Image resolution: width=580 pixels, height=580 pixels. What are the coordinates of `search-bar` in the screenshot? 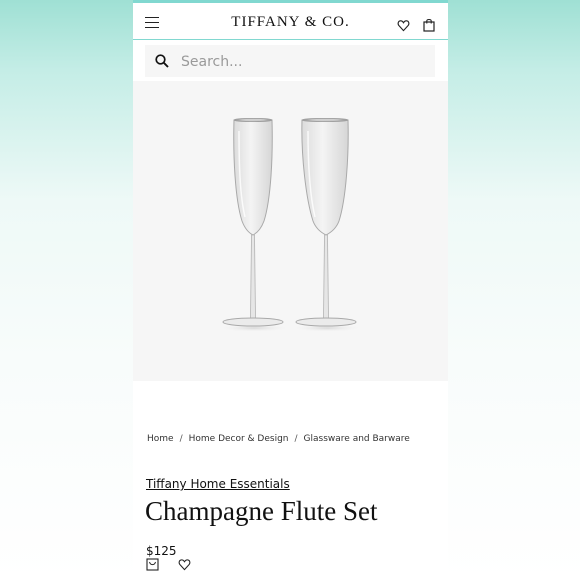 It's located at (290, 61).